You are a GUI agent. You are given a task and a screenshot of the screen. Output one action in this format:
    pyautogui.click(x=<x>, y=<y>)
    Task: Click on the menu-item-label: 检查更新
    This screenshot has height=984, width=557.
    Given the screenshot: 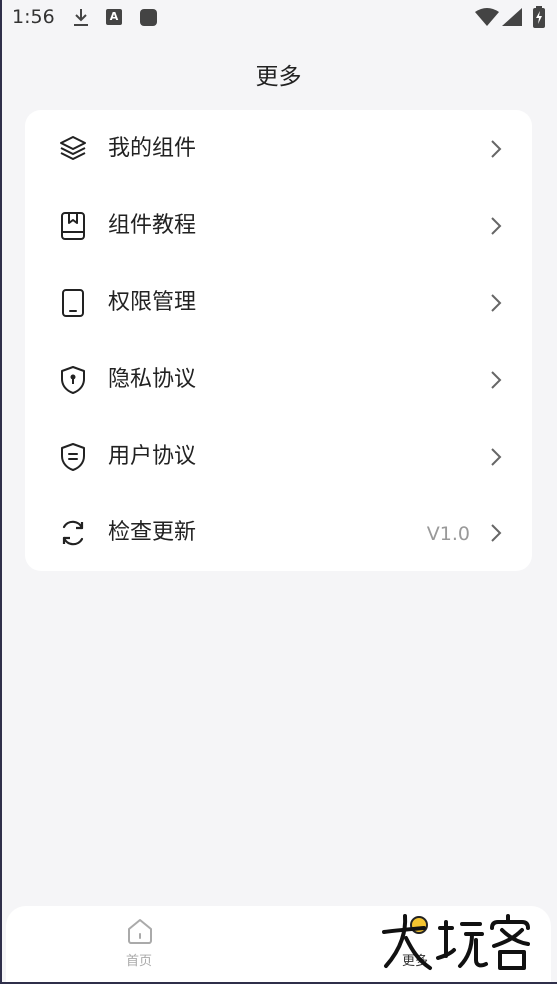 What is the action you would take?
    pyautogui.click(x=152, y=532)
    